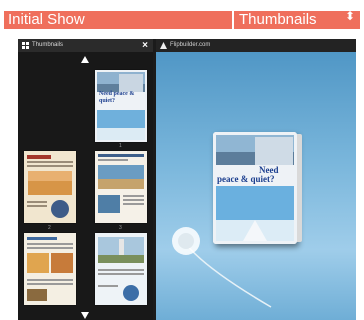 This screenshot has width=364, height=320. What do you see at coordinates (190, 45) in the screenshot?
I see `viewer-title: Flipbuilder.com` at bounding box center [190, 45].